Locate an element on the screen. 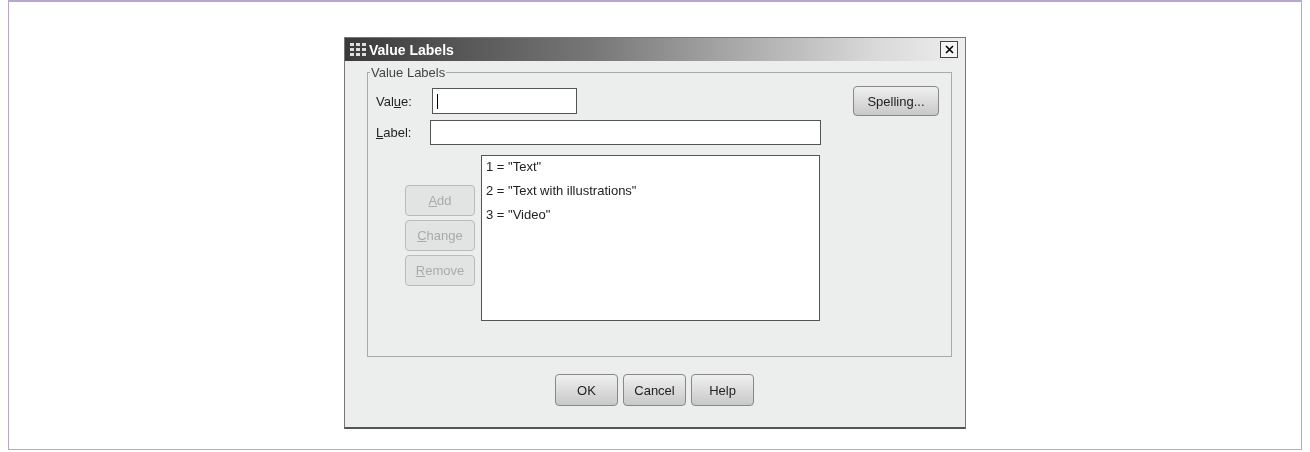  value-field is located at coordinates (504, 101).